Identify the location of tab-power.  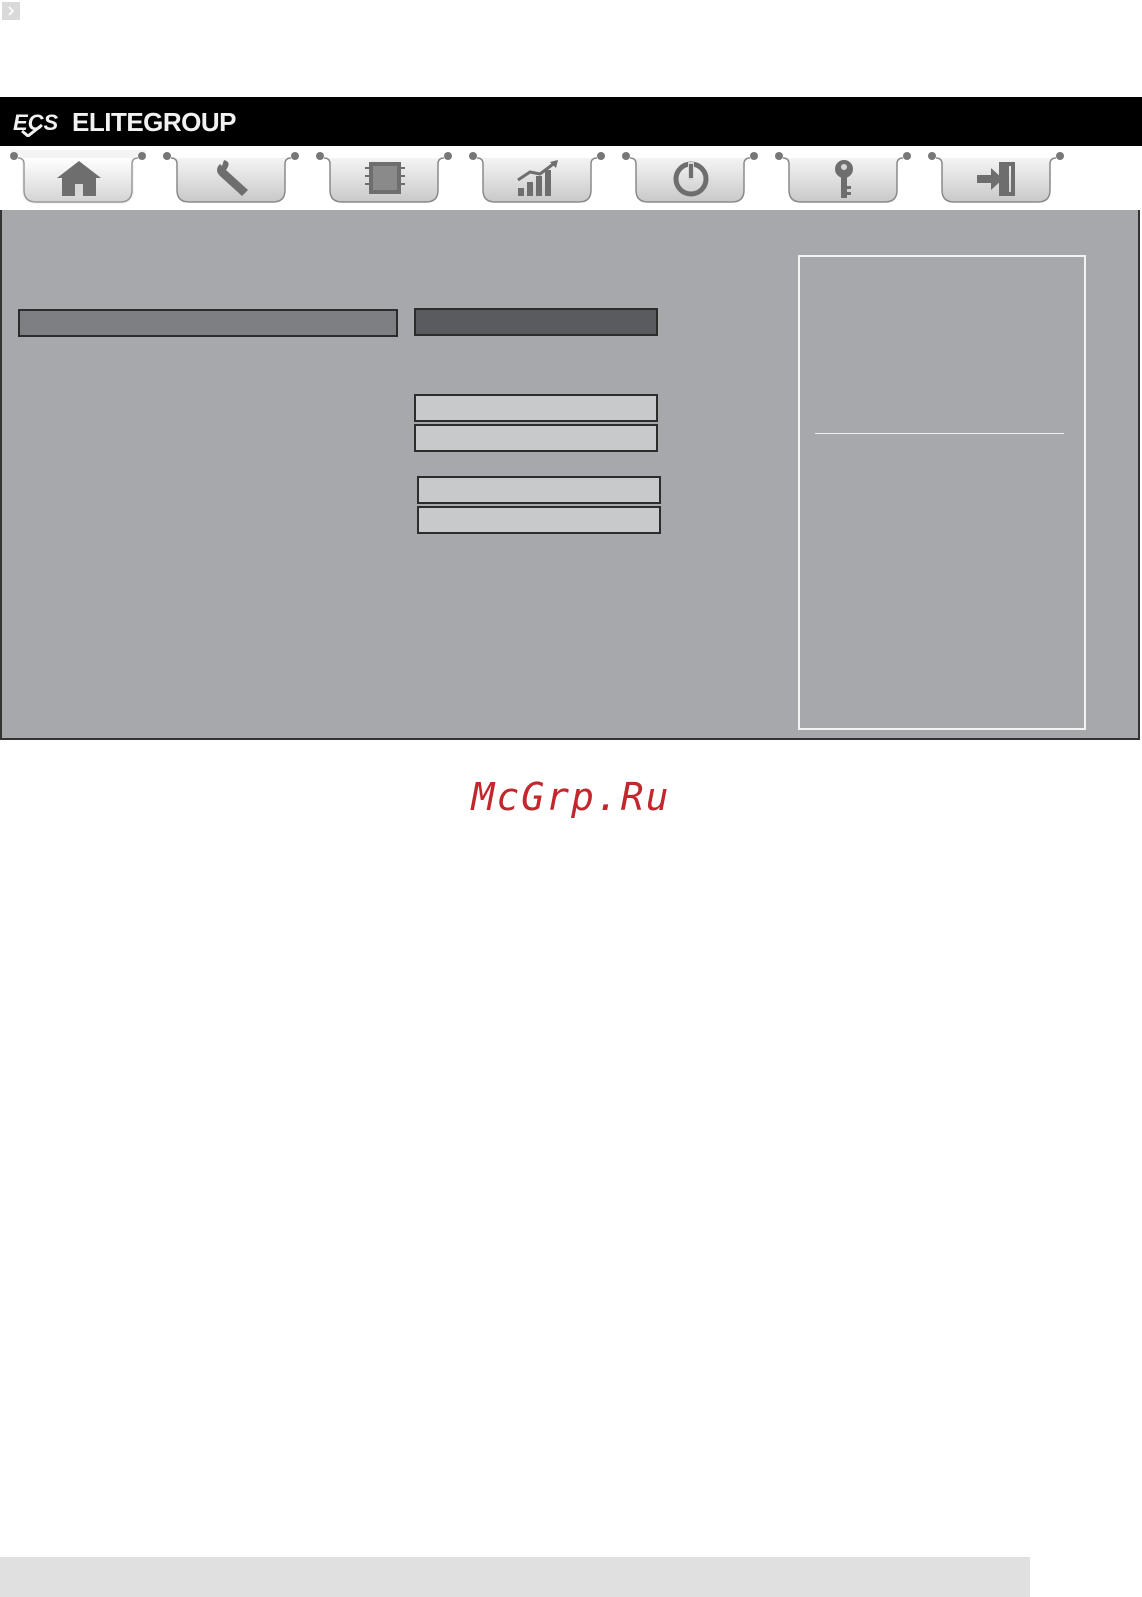
(691, 179).